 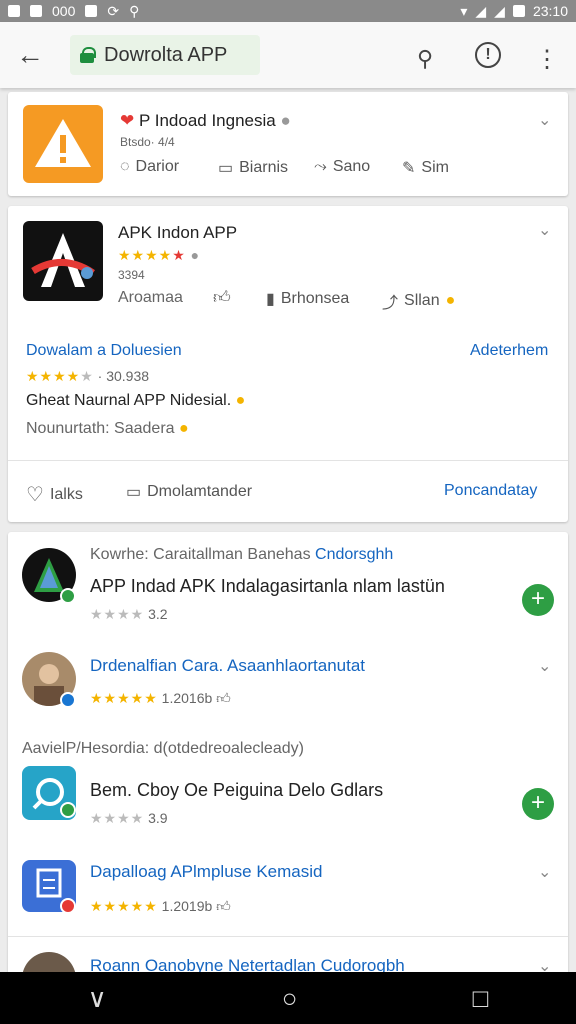 I want to click on comment-icon: ▭, so click(x=134, y=492).